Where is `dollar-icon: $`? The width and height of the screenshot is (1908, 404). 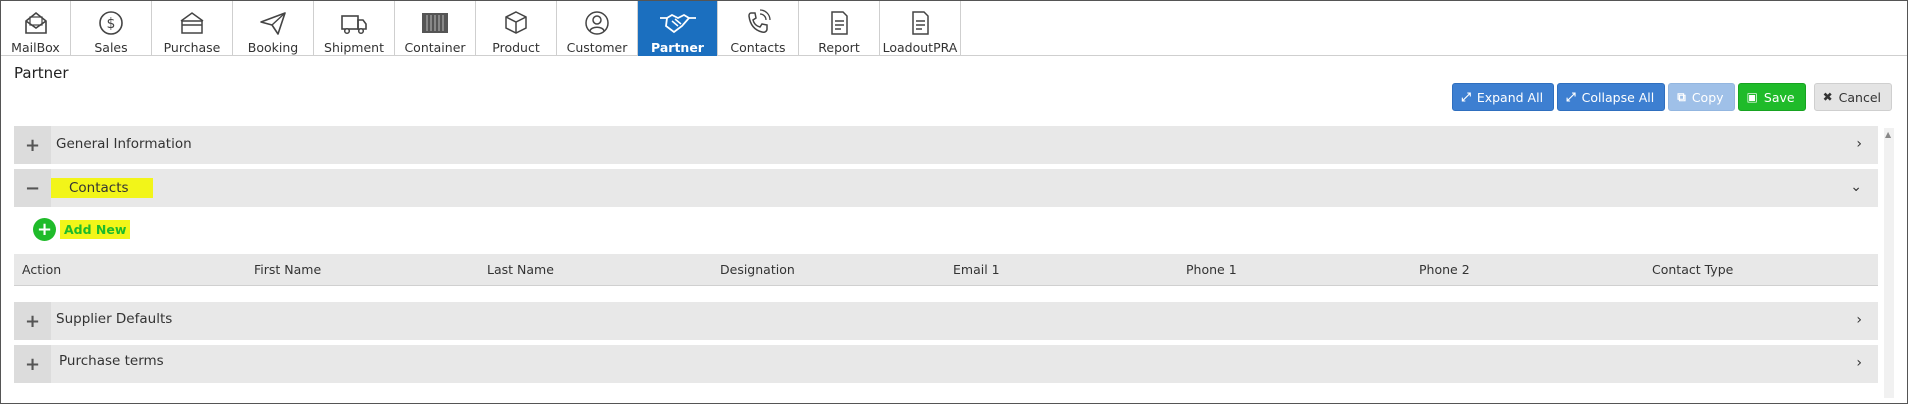 dollar-icon: $ is located at coordinates (111, 23).